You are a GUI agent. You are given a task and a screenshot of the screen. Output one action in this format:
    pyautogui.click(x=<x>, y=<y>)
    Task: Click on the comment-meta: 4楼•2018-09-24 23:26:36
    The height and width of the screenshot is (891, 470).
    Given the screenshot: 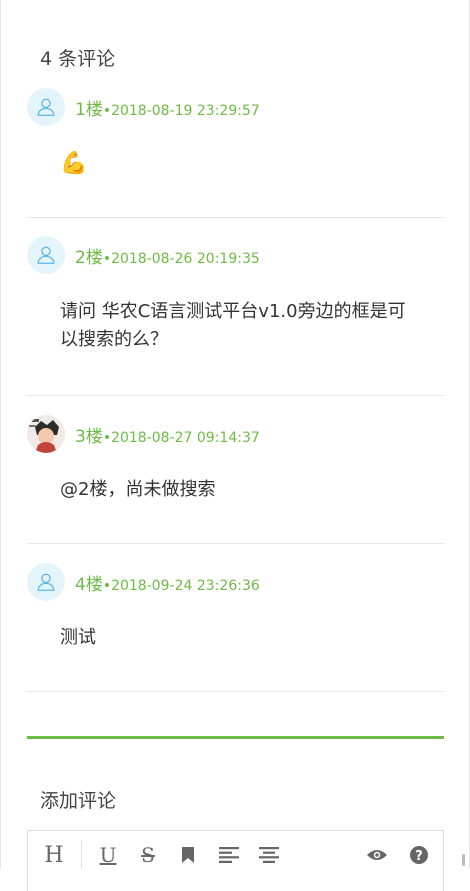 What is the action you would take?
    pyautogui.click(x=167, y=582)
    